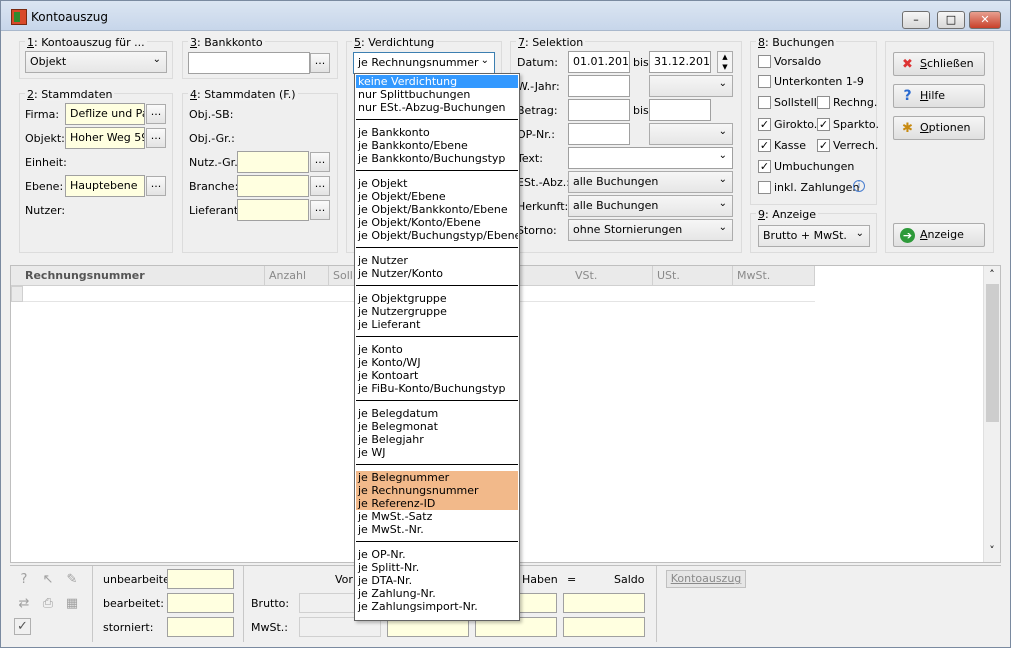 The height and width of the screenshot is (648, 1011). What do you see at coordinates (437, 490) in the screenshot?
I see `dropdown-option: je Rechnungsnummer` at bounding box center [437, 490].